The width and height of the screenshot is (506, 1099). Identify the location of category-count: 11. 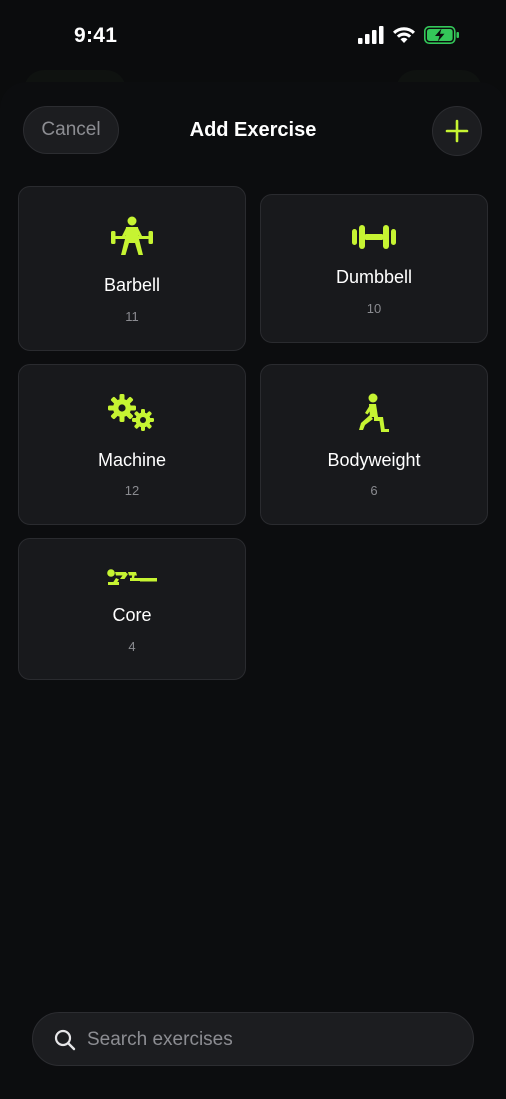
(132, 316).